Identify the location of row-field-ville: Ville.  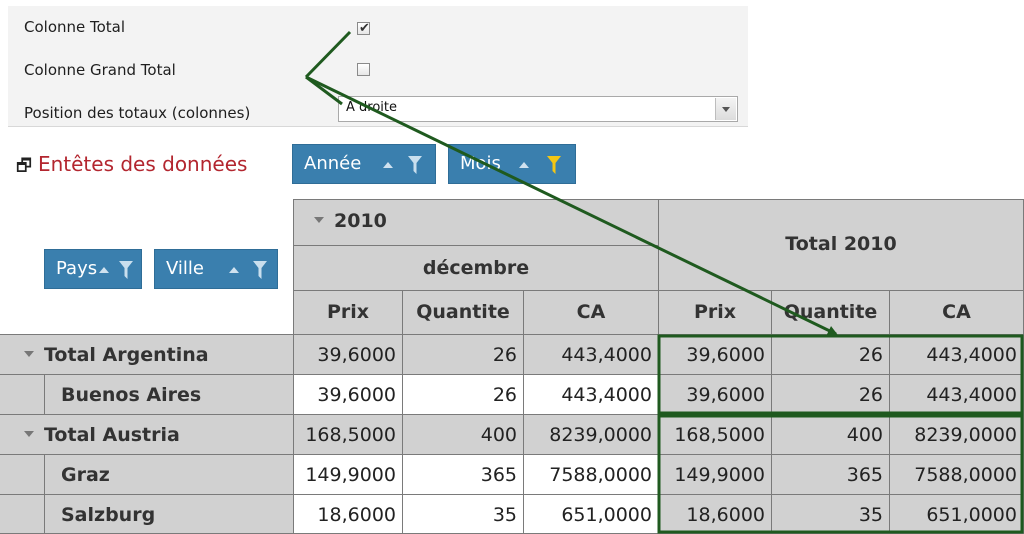
(216, 269).